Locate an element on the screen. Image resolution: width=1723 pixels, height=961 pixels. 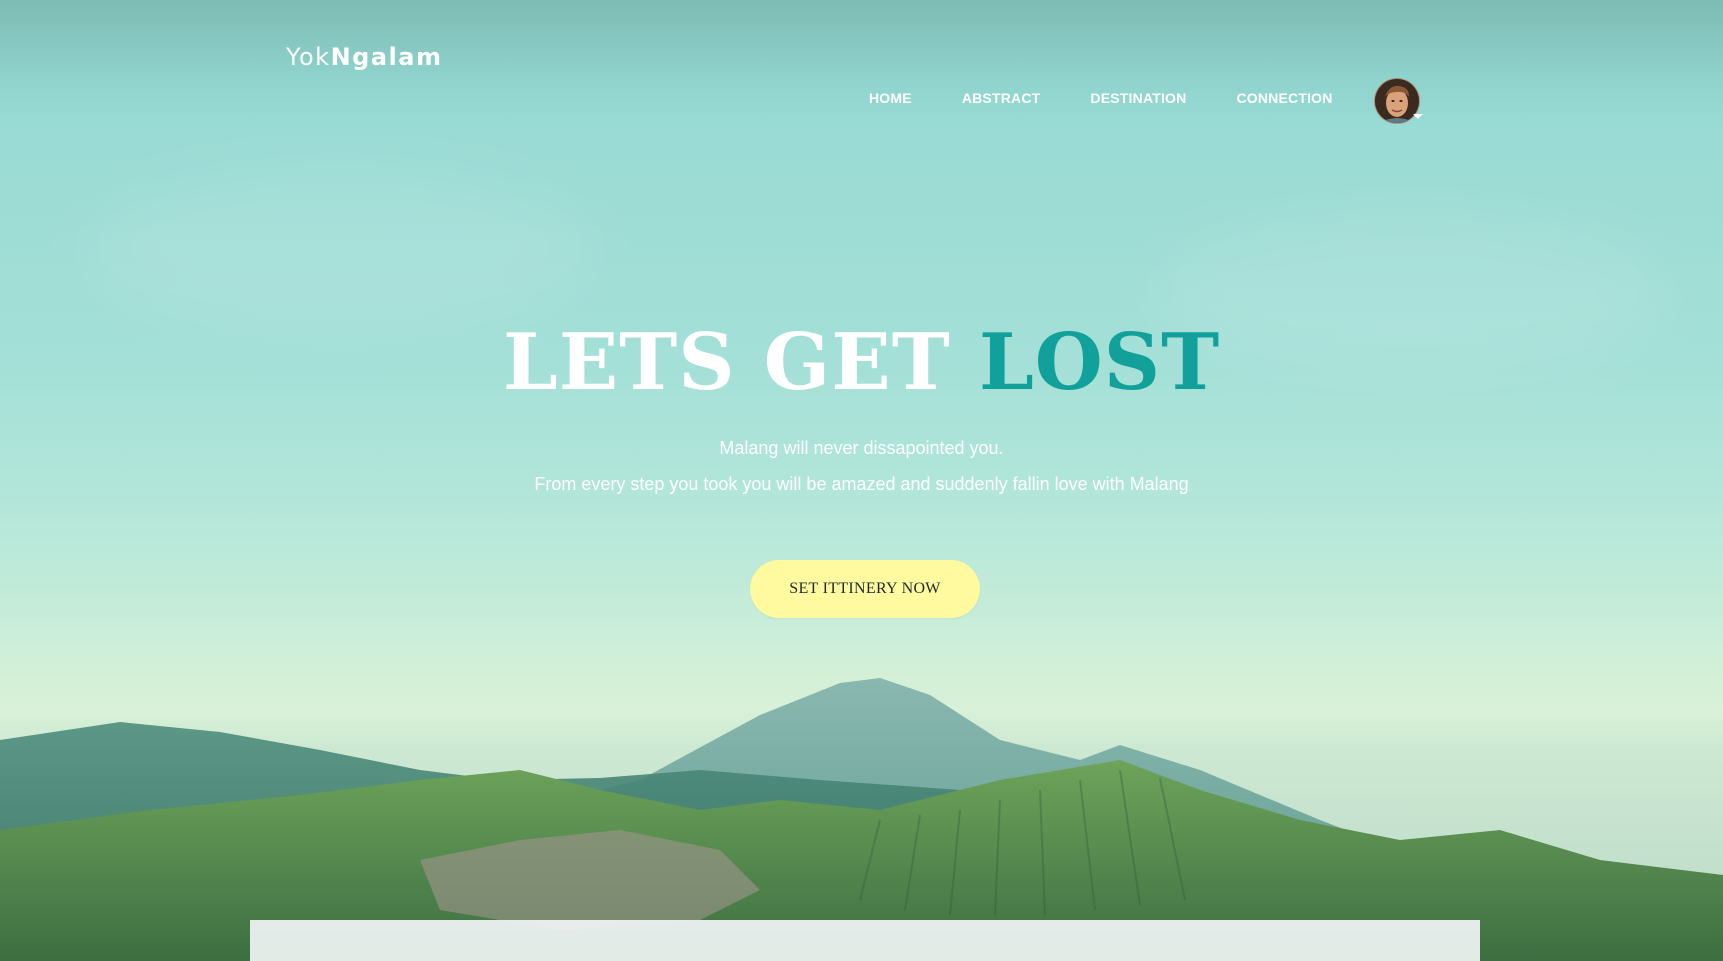
site-logo: YokNgalam is located at coordinates (364, 57).